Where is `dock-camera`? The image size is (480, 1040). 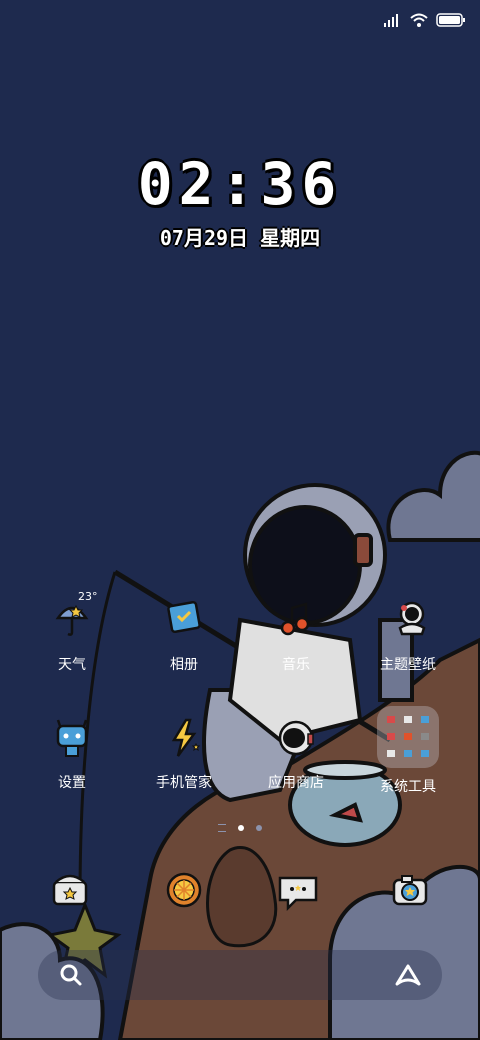 dock-camera is located at coordinates (410, 890).